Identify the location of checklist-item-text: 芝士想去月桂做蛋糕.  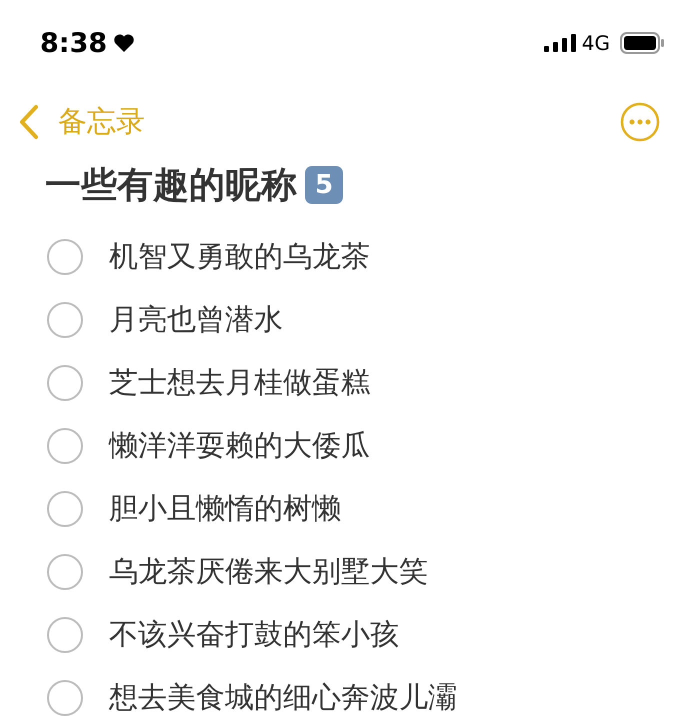
(239, 382).